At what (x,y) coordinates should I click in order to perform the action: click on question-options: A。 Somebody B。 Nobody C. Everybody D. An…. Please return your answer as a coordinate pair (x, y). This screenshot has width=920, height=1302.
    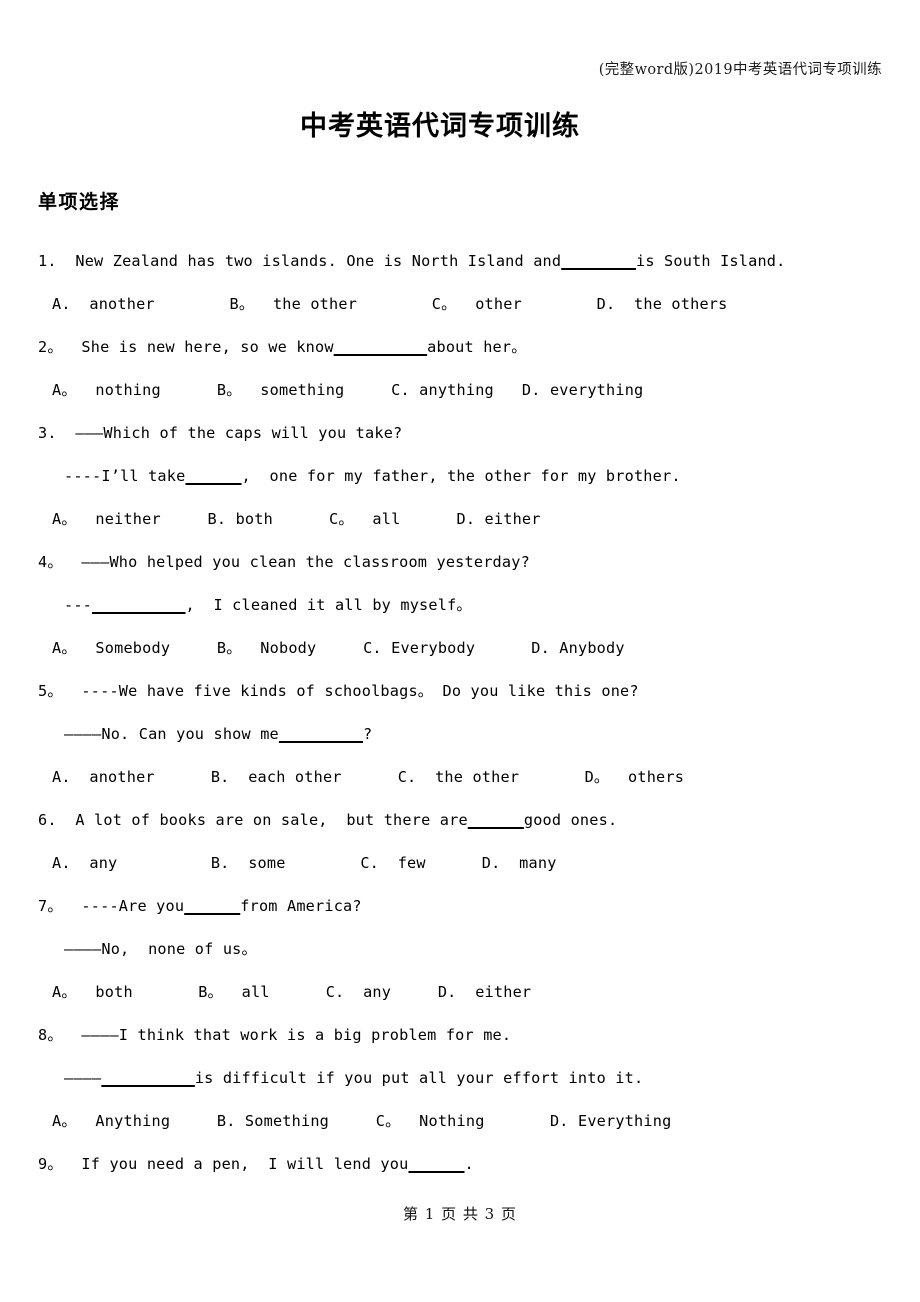
    Looking at the image, I should click on (460, 648).